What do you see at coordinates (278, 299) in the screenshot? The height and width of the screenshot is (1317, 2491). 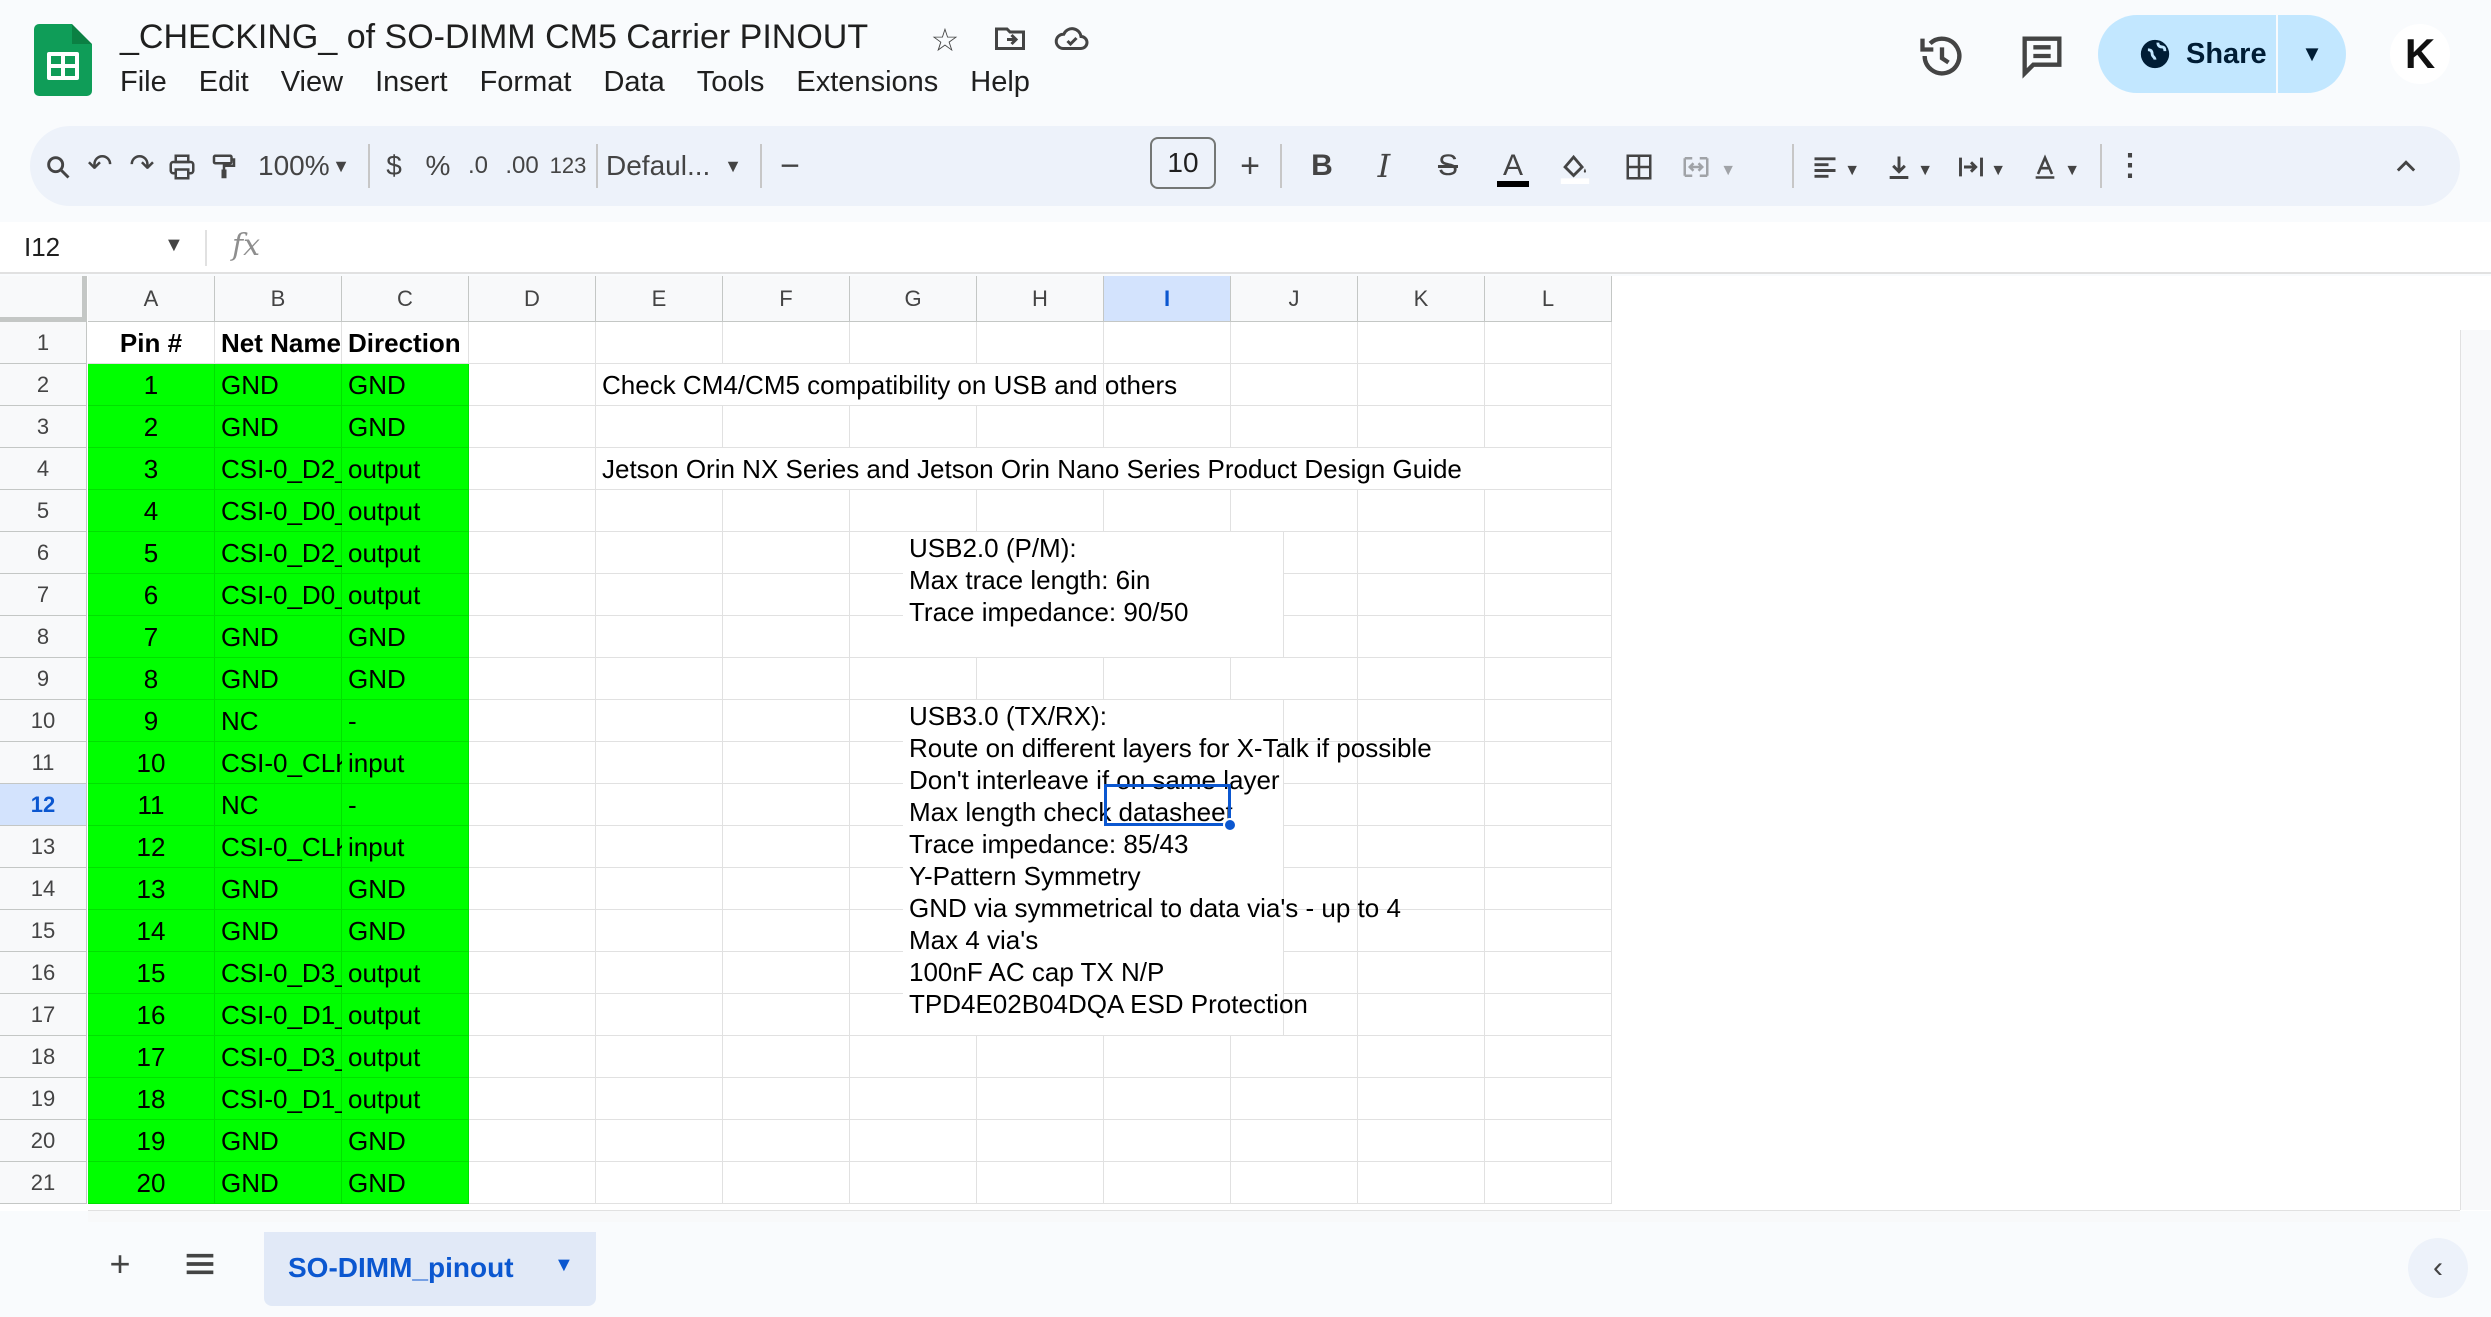 I see `column-header-b: B` at bounding box center [278, 299].